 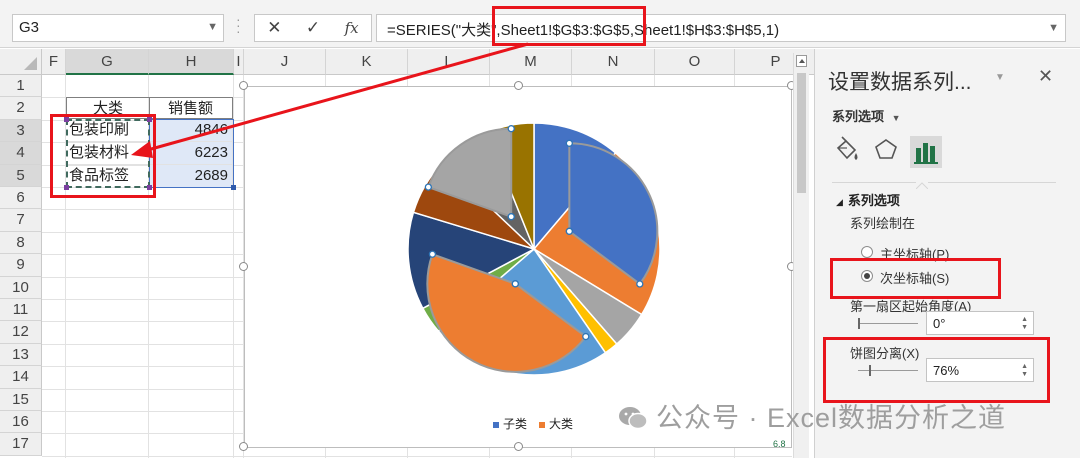 What do you see at coordinates (633, 418) in the screenshot?
I see `wechat-icon` at bounding box center [633, 418].